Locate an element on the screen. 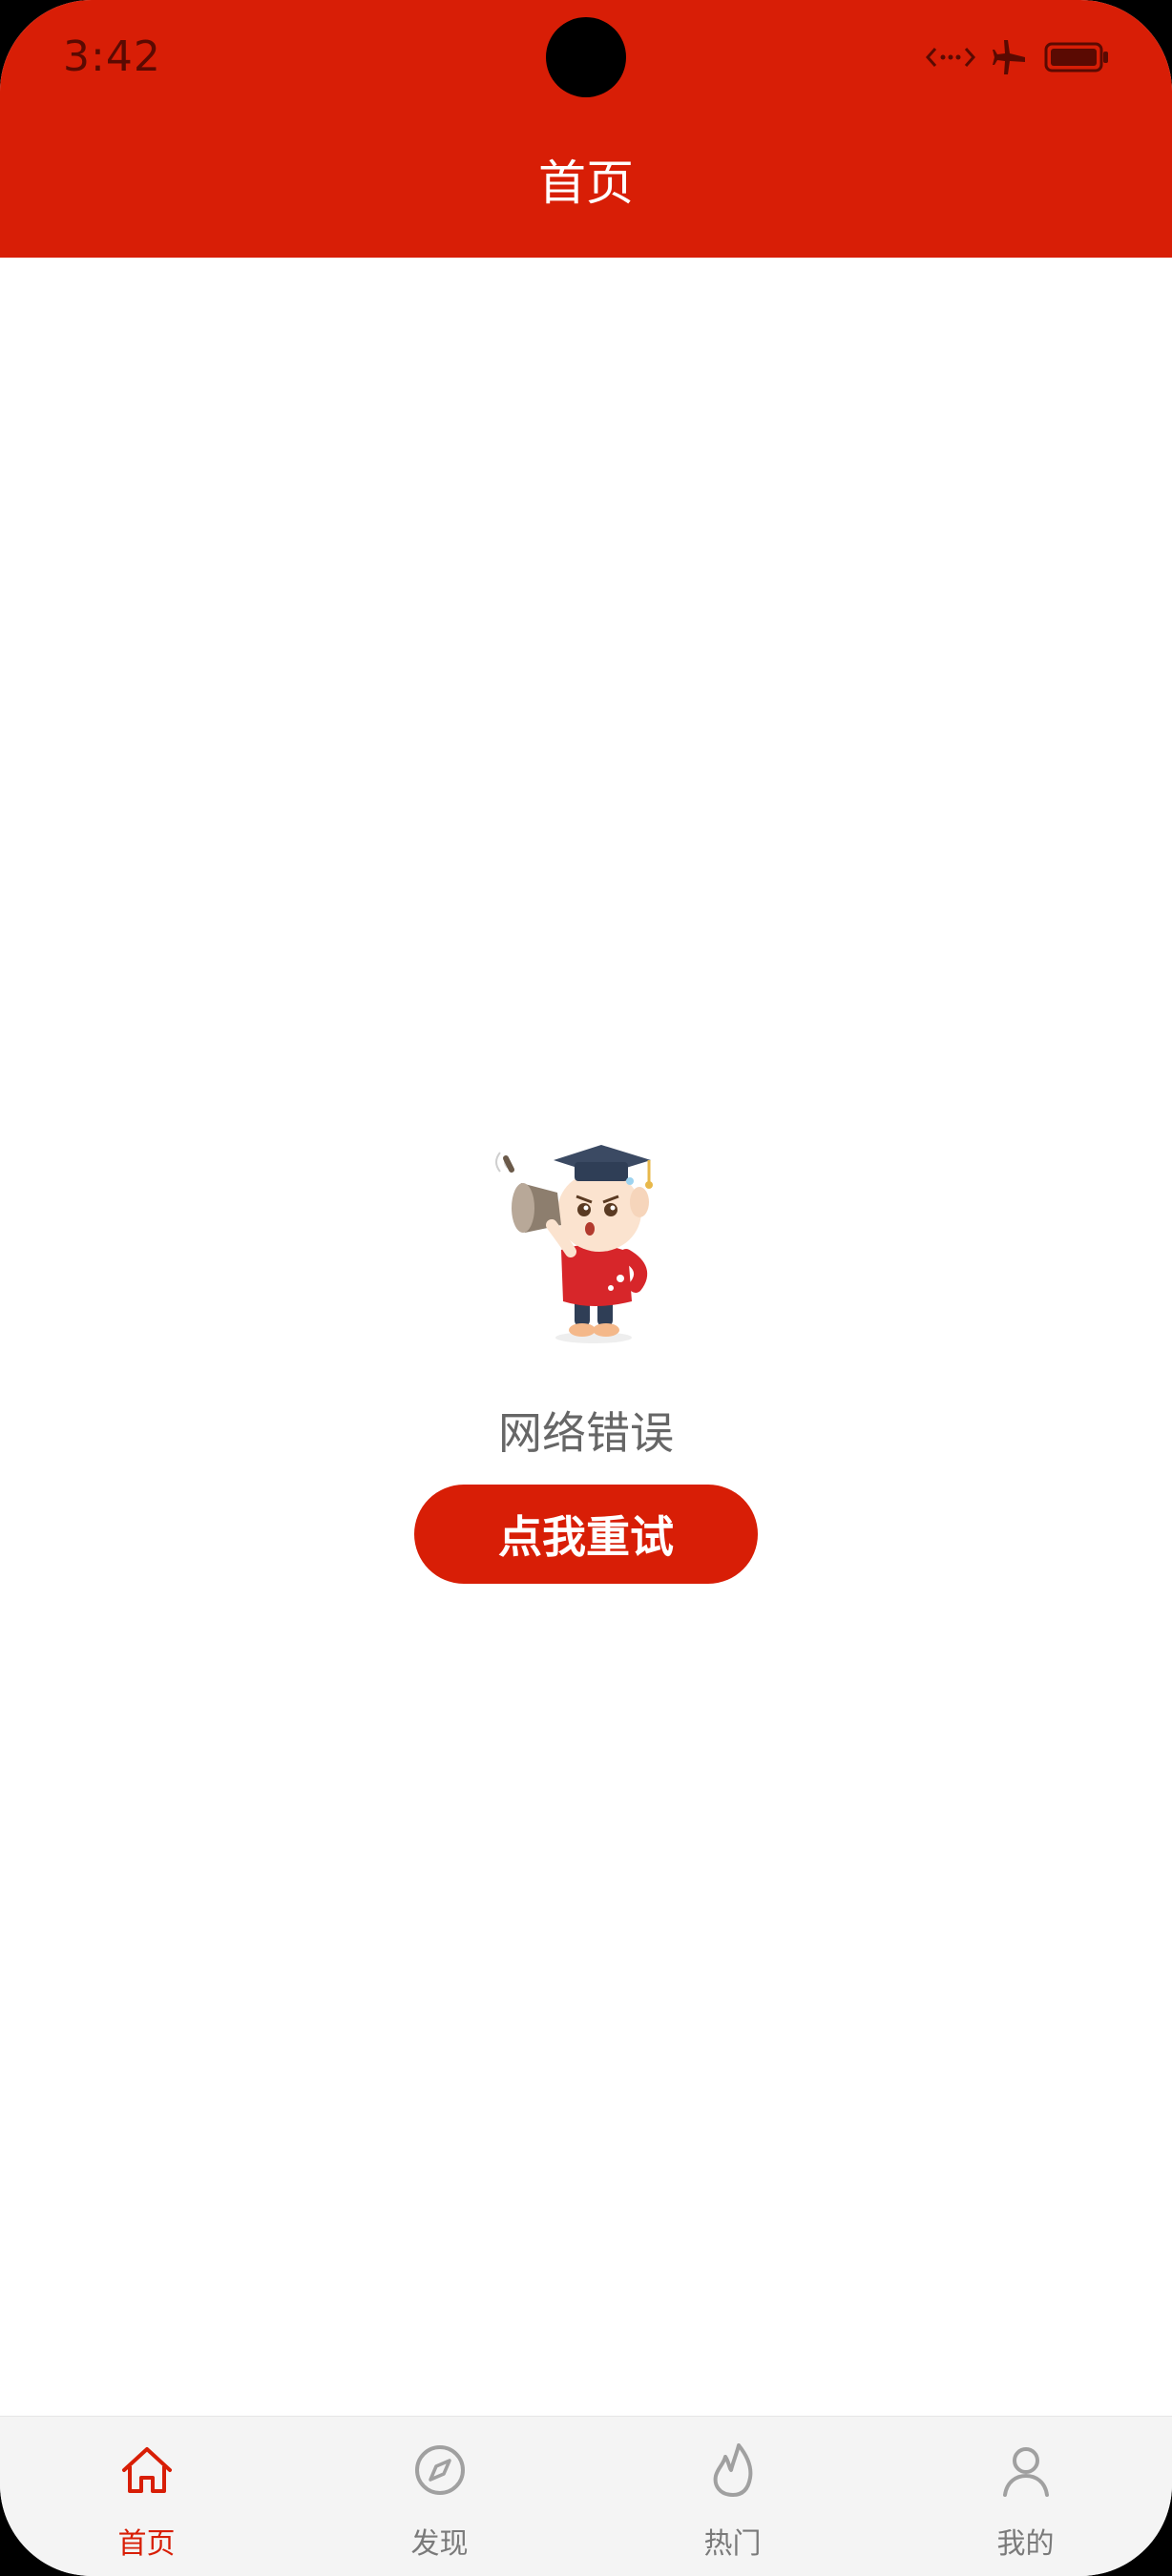 The height and width of the screenshot is (2576, 1172). tab-mine: 我的 is located at coordinates (1025, 2496).